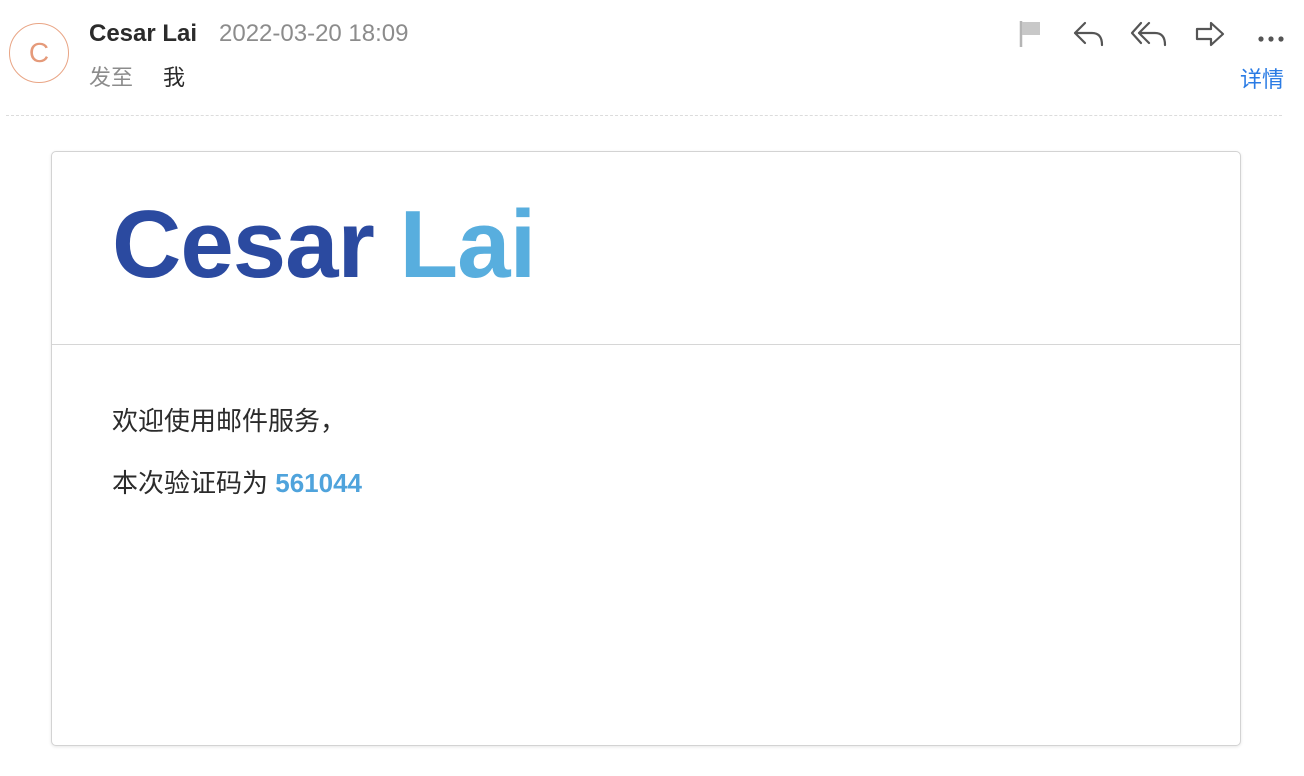 The width and height of the screenshot is (1304, 776). Describe the element at coordinates (314, 33) in the screenshot. I see `sent-time: 2022-03-20 18:09` at that location.